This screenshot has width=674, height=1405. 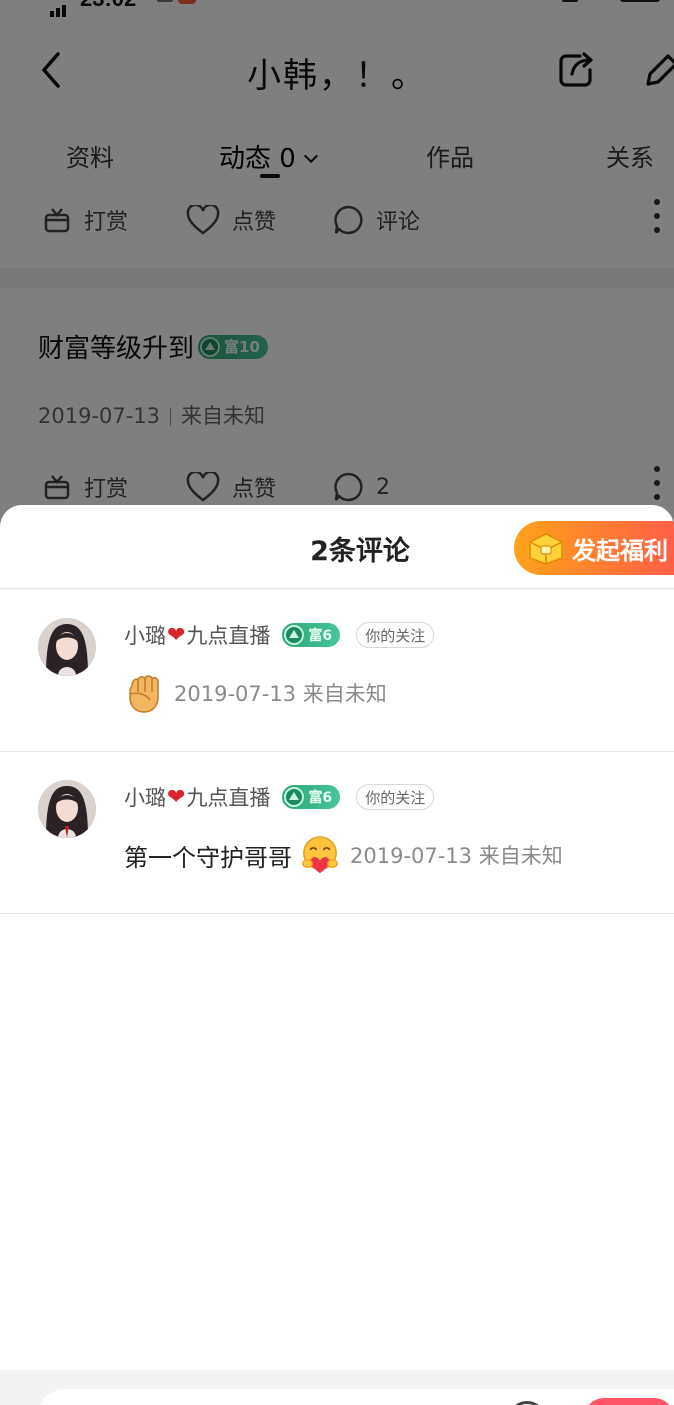 What do you see at coordinates (337, 833) in the screenshot?
I see `comment-item: 小璐 ❤ 九点直播 富6 你的关注 第一个守护哥哥 2019-07-13 来自未知` at bounding box center [337, 833].